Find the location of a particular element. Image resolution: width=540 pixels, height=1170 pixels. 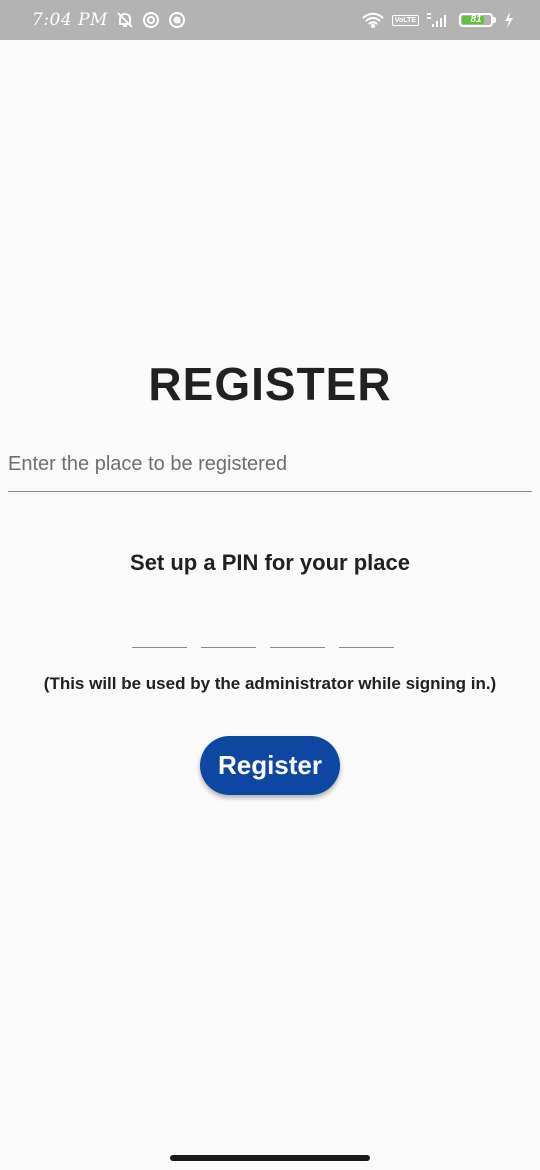

place-name-input is located at coordinates (270, 465).